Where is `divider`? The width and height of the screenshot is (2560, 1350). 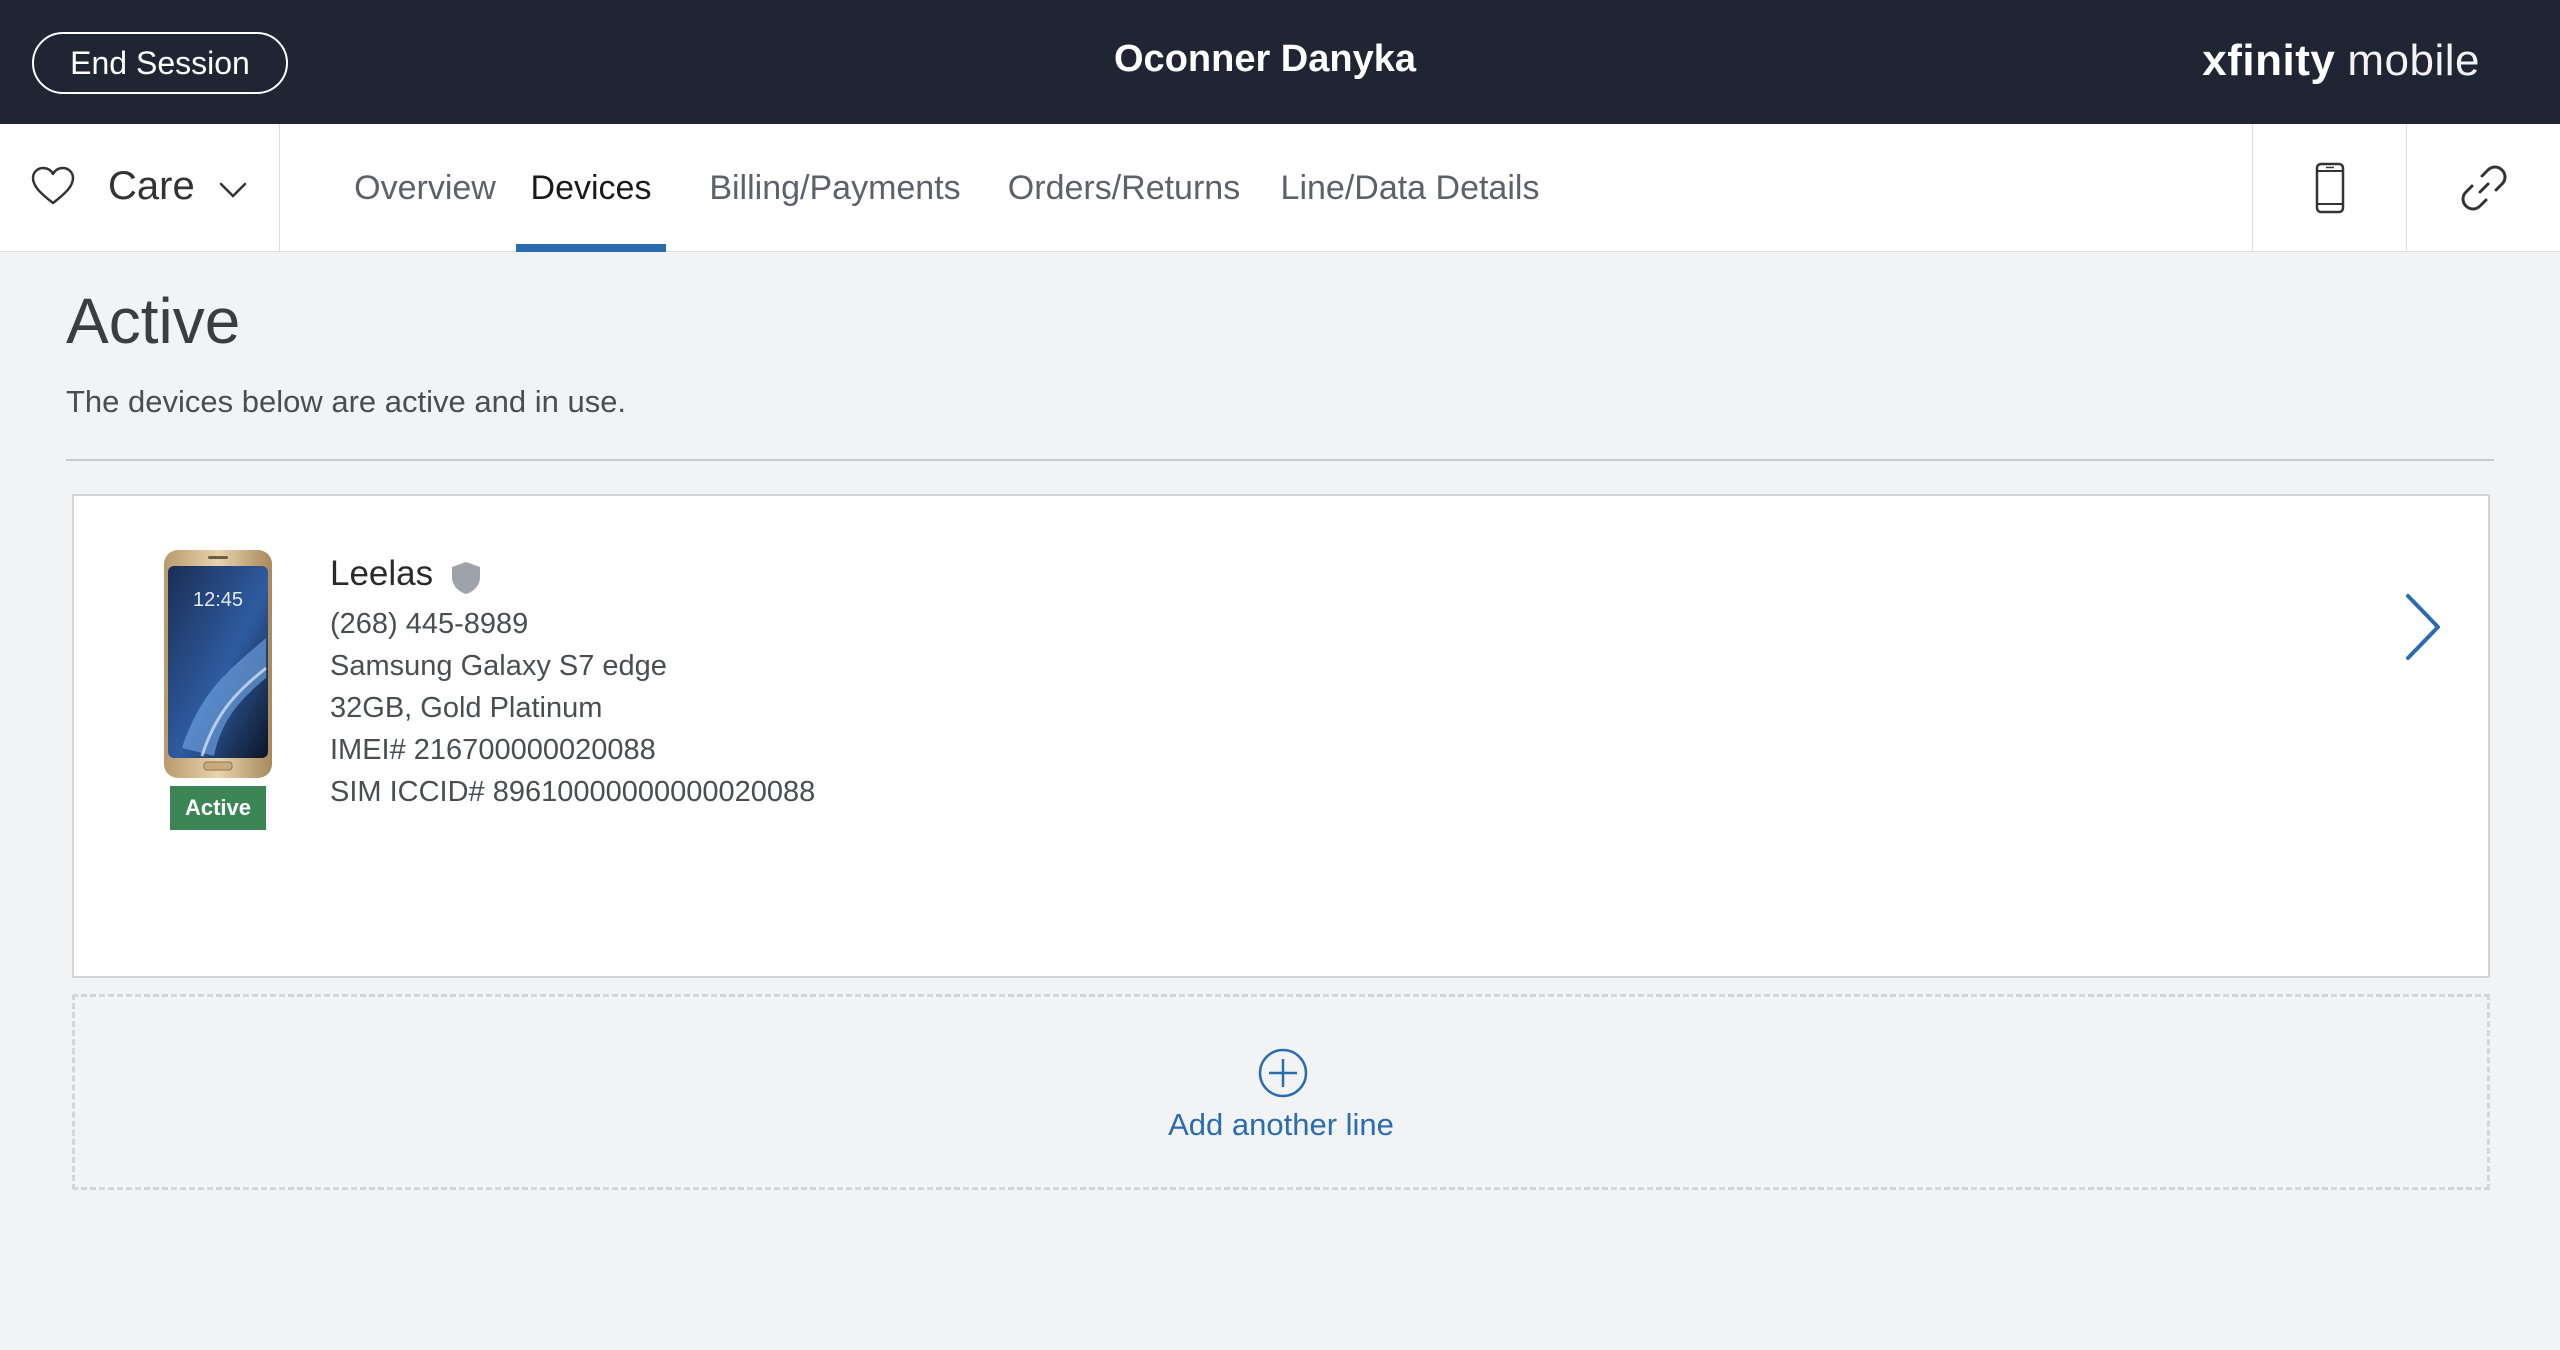 divider is located at coordinates (1280, 460).